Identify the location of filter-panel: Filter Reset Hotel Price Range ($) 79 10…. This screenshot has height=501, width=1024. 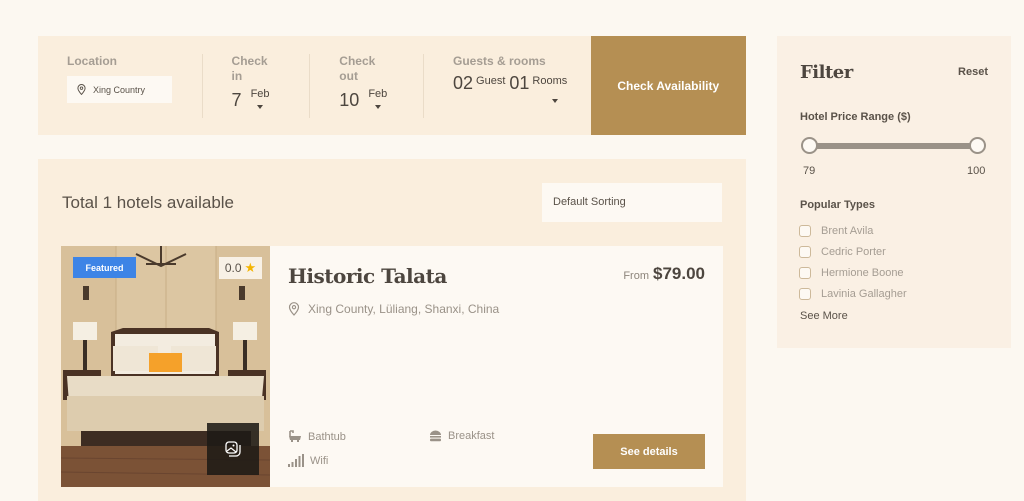
(894, 192).